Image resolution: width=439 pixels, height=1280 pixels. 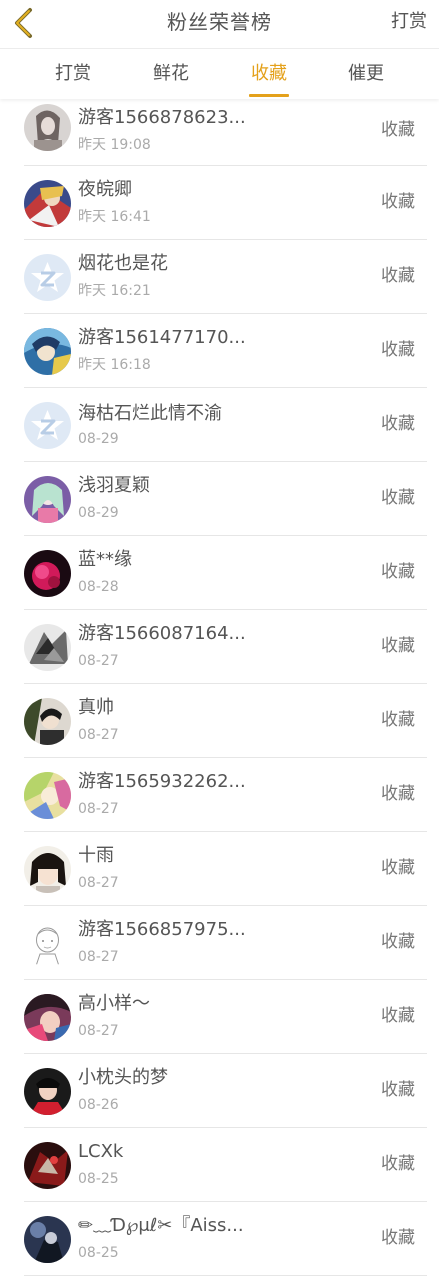 What do you see at coordinates (114, 145) in the screenshot?
I see `fan-time: 昨天 19:08` at bounding box center [114, 145].